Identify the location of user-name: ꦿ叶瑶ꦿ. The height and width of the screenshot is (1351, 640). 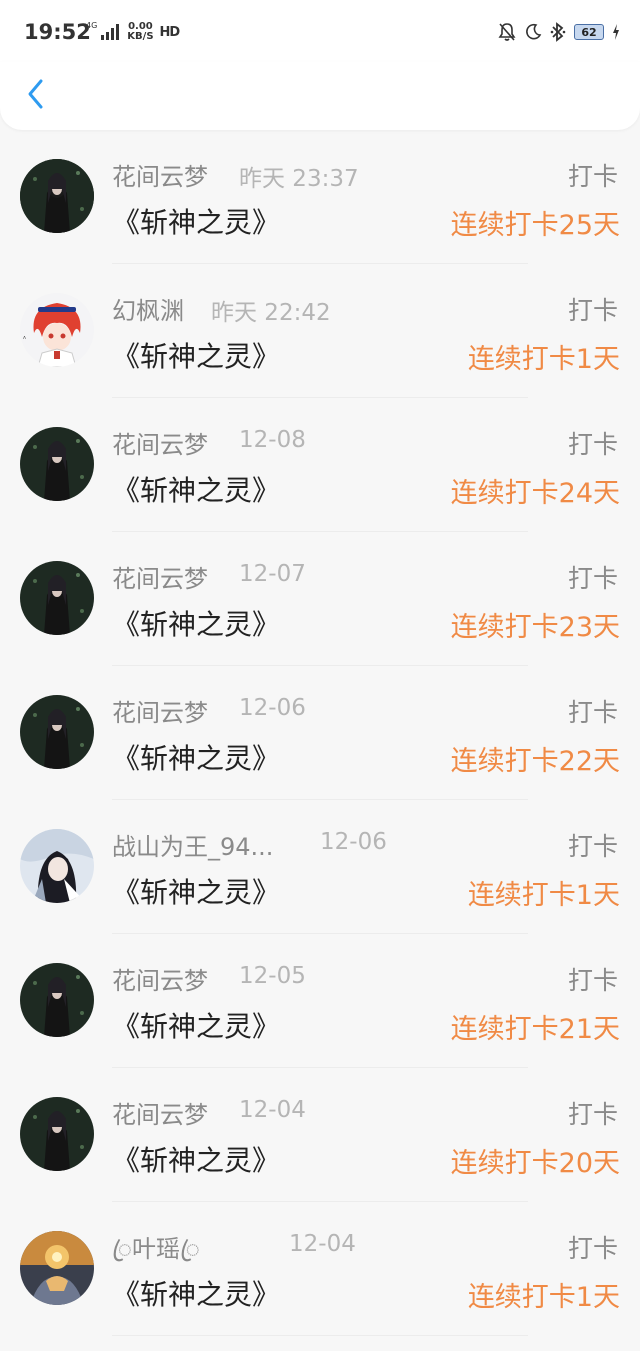
(156, 1254).